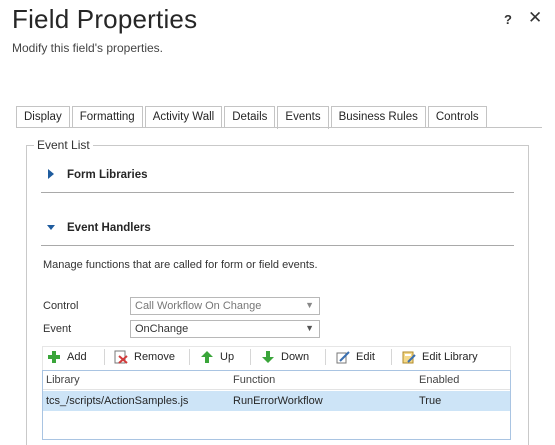 The width and height of the screenshot is (555, 445). What do you see at coordinates (378, 117) in the screenshot?
I see `tab-business-rules: Business Rules` at bounding box center [378, 117].